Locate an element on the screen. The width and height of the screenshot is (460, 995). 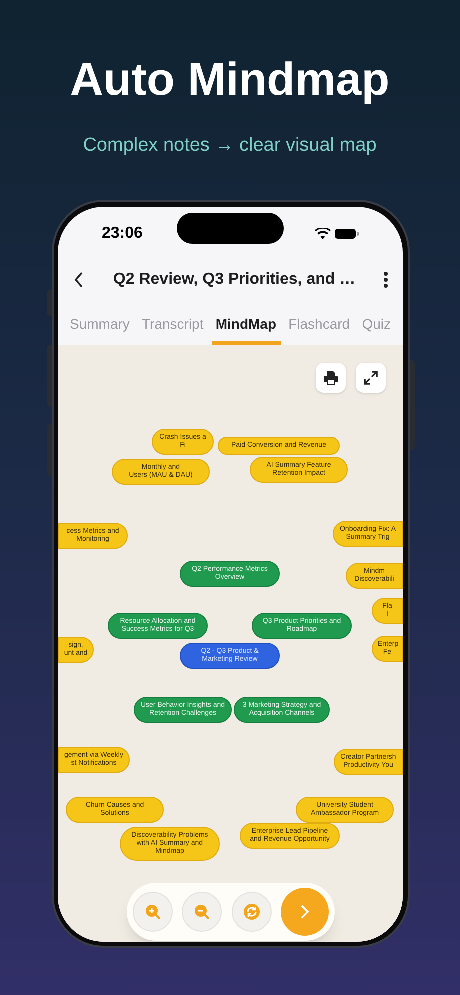
fullscreen-button is located at coordinates (371, 378).